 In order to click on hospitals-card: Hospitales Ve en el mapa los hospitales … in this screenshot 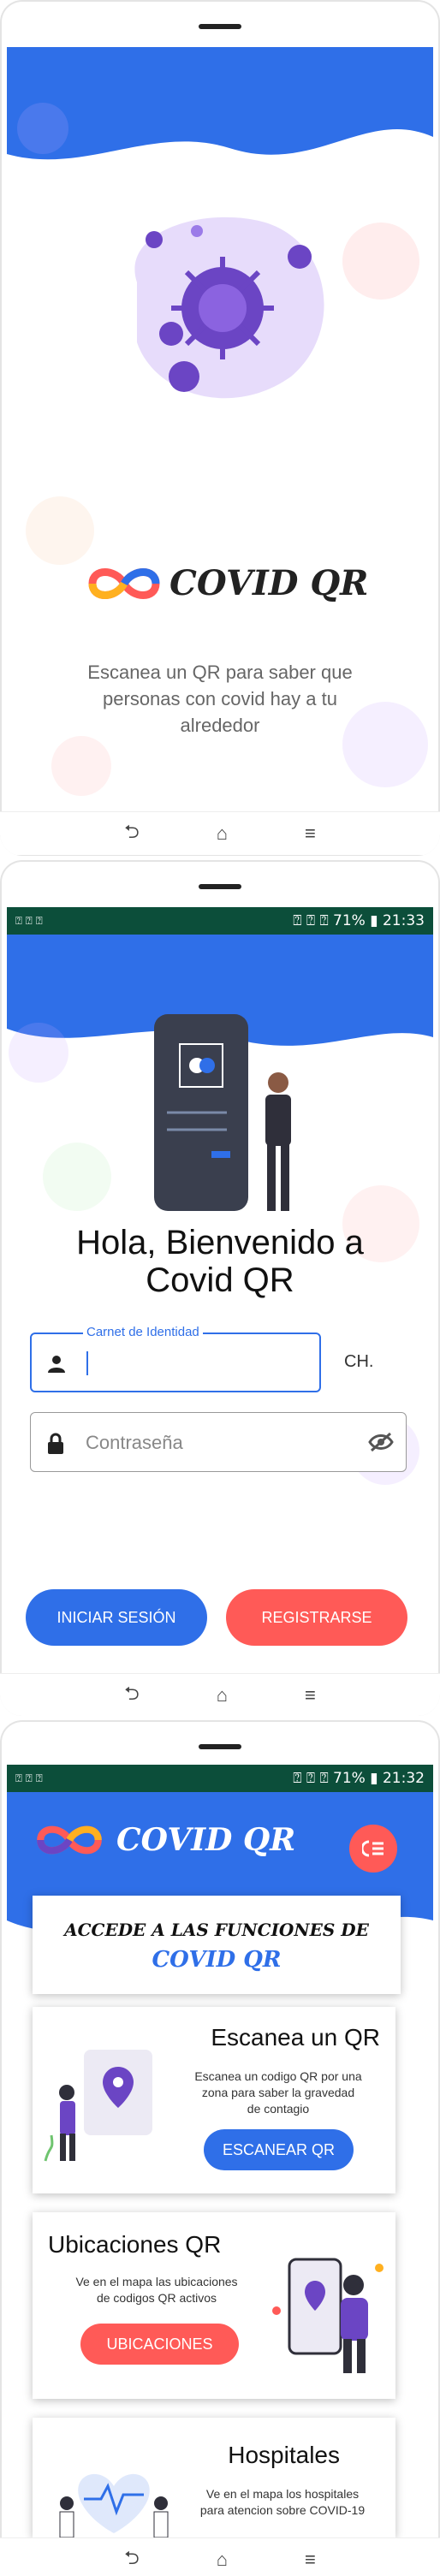, I will do `click(214, 2477)`.